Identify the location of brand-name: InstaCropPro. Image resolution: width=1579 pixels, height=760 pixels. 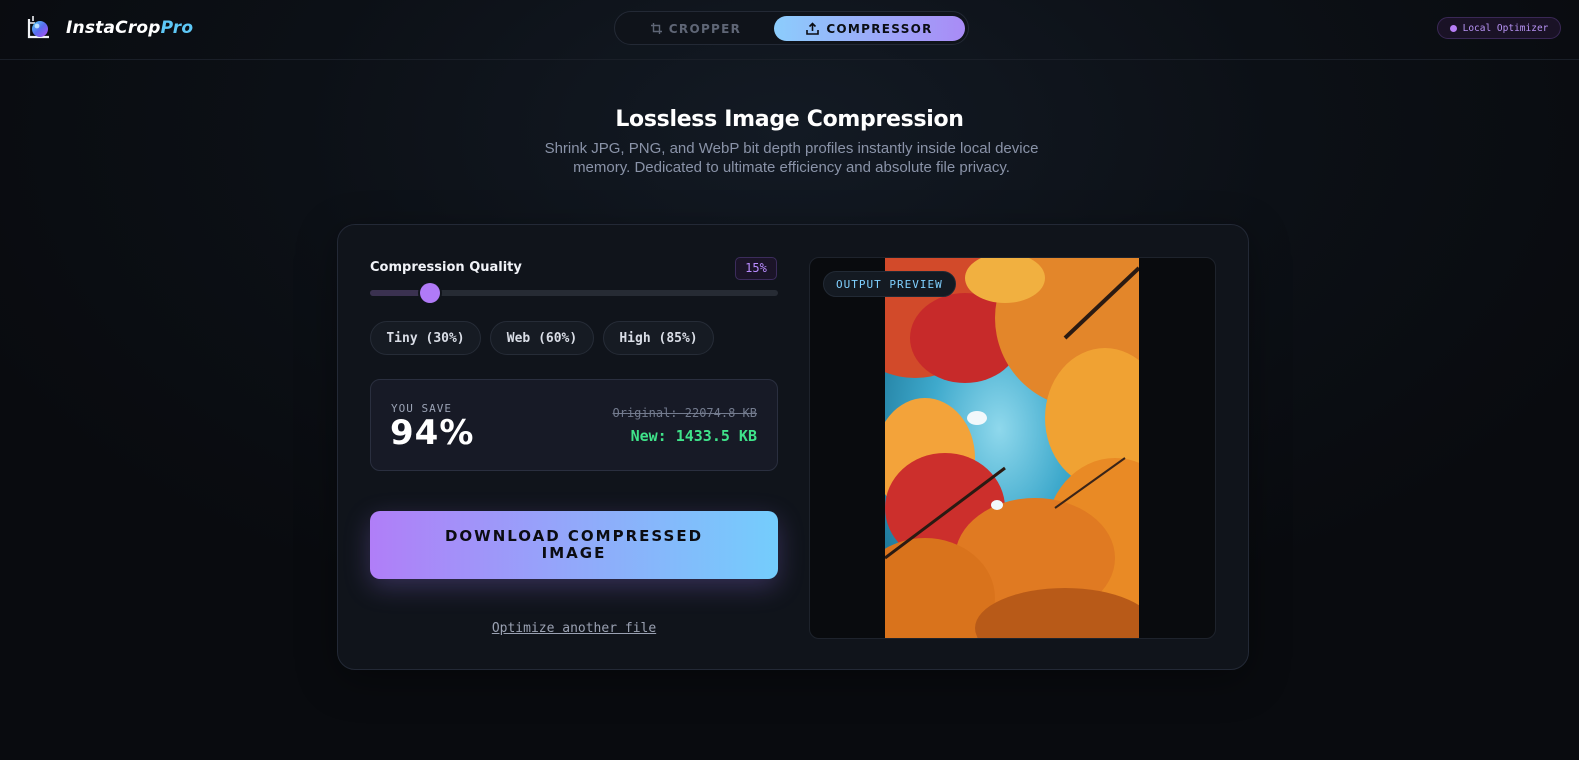
(129, 28).